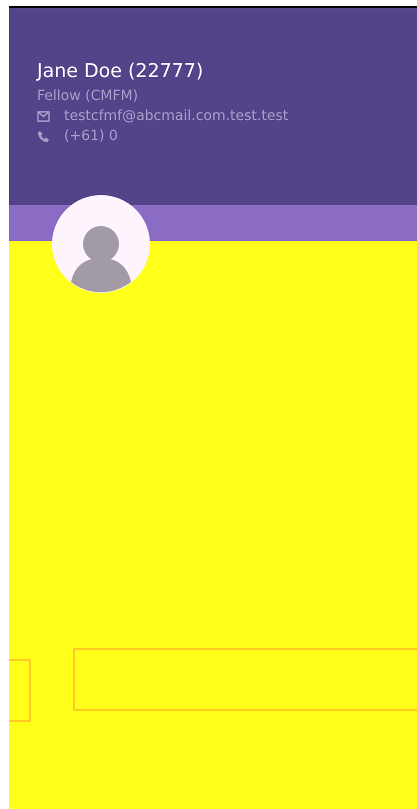  What do you see at coordinates (120, 71) in the screenshot?
I see `member-name: Jane Doe (22777)` at bounding box center [120, 71].